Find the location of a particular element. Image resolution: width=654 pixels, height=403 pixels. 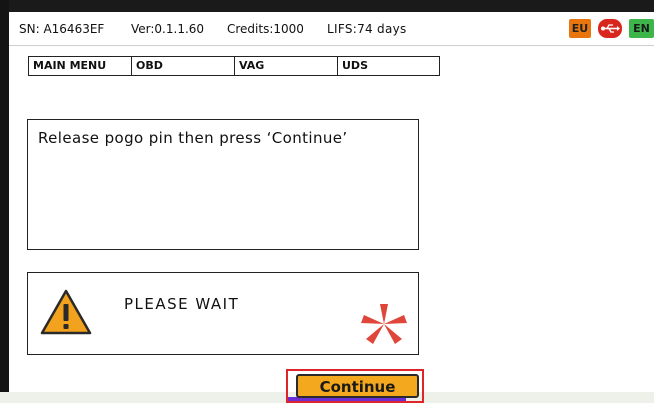

wait-panel: PLEASE WAIT is located at coordinates (223, 313).